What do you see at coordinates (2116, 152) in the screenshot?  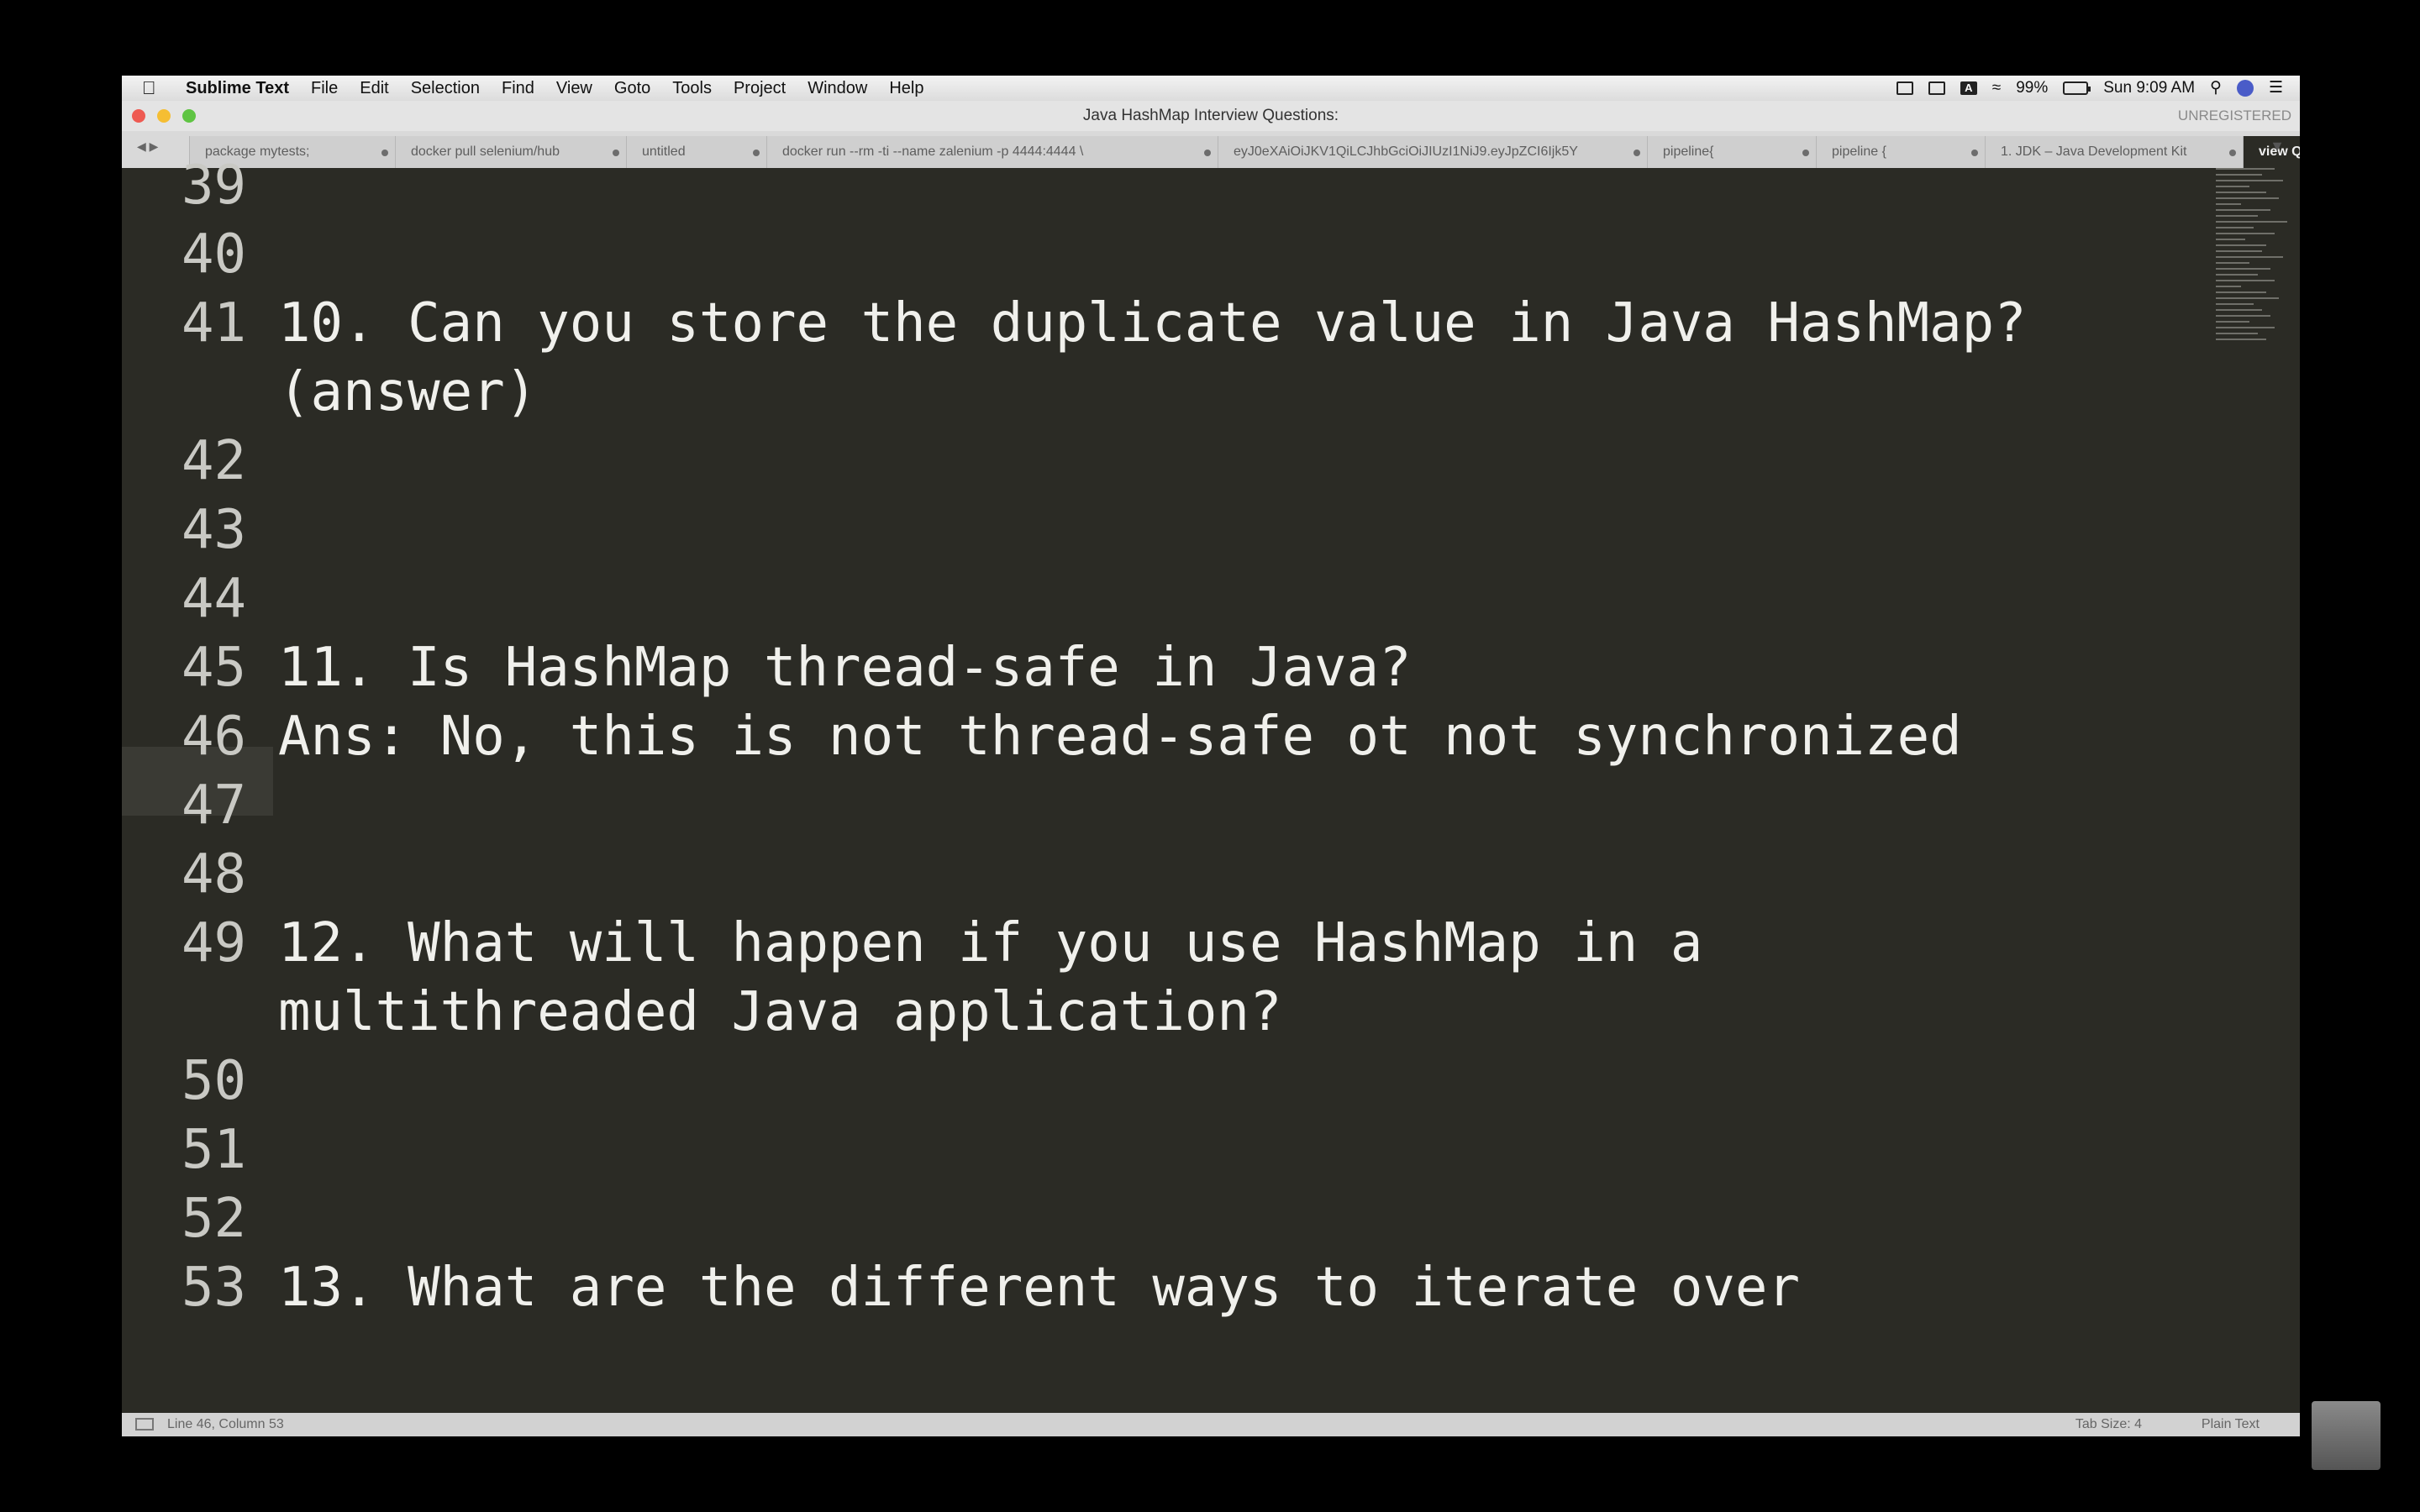 I see `tab-7: 1. JDK – Java Development Kit` at bounding box center [2116, 152].